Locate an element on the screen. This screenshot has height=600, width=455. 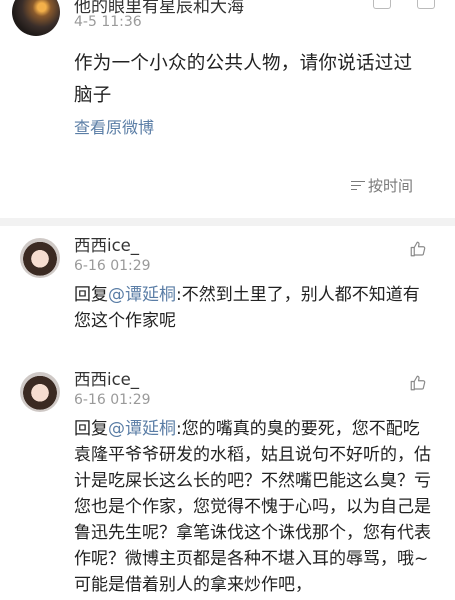
post-text: 作为一个小众的公共人物，请你说话过过脑子 is located at coordinates (243, 79).